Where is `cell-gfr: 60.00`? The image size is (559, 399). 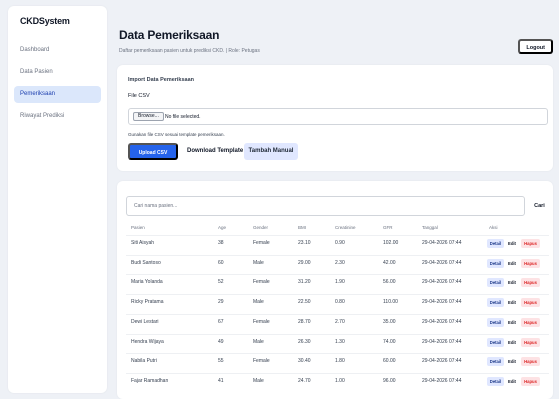 cell-gfr: 60.00 is located at coordinates (389, 361).